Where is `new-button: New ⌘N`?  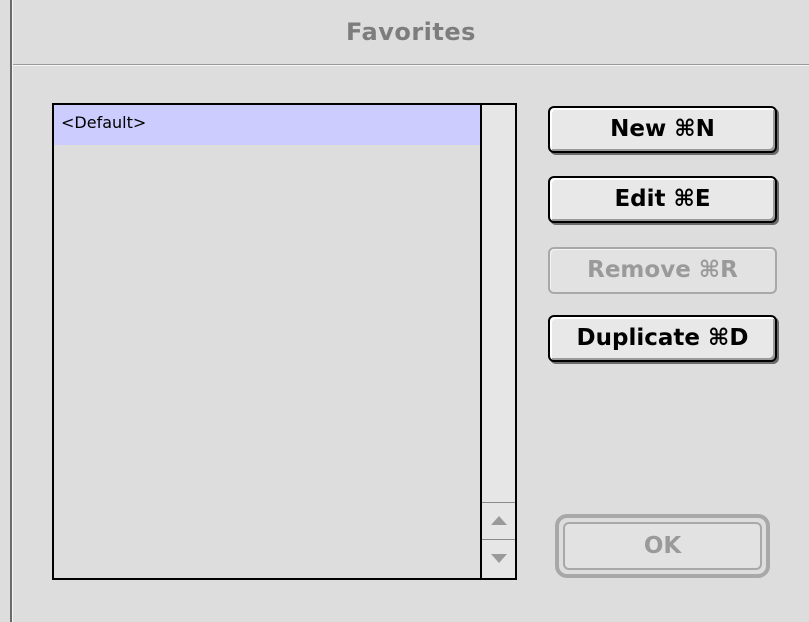
new-button: New ⌘N is located at coordinates (662, 129).